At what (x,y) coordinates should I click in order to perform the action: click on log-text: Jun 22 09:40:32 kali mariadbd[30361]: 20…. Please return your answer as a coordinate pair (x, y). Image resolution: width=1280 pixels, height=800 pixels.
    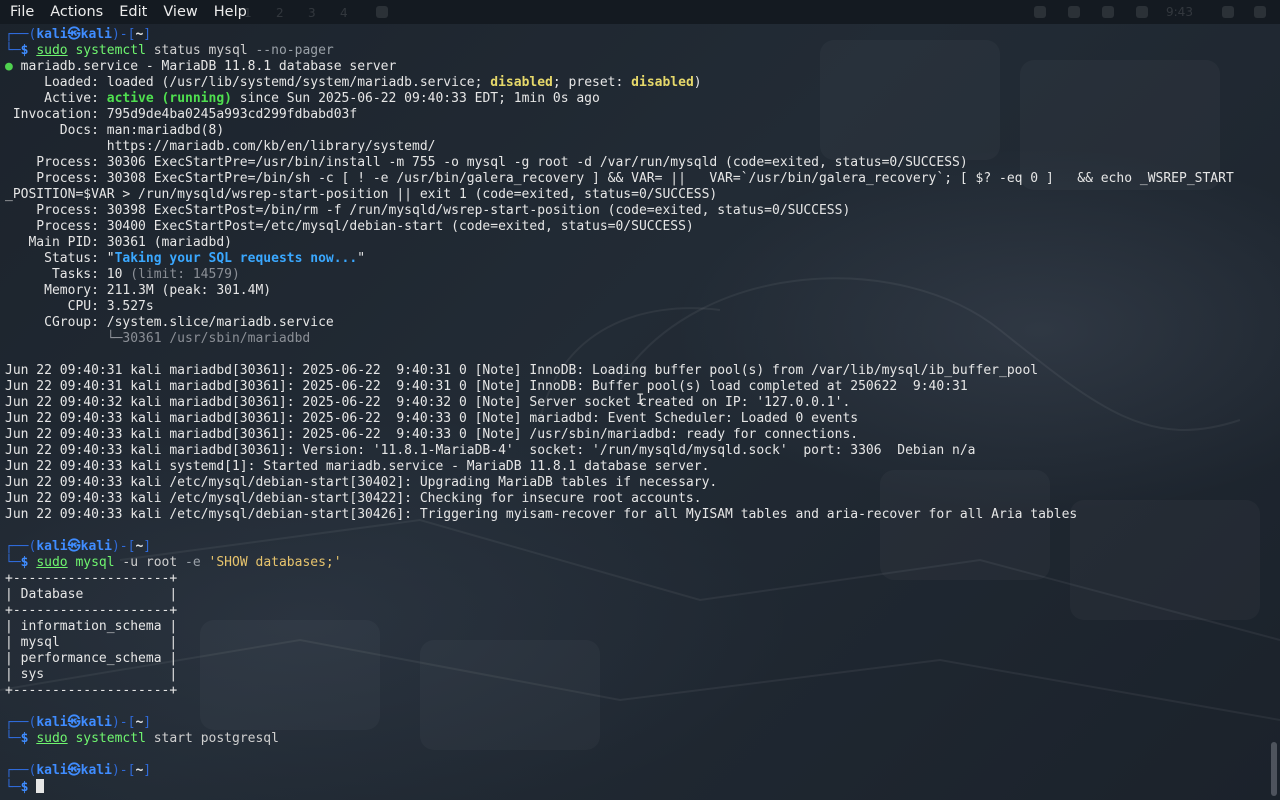
    Looking at the image, I should click on (428, 402).